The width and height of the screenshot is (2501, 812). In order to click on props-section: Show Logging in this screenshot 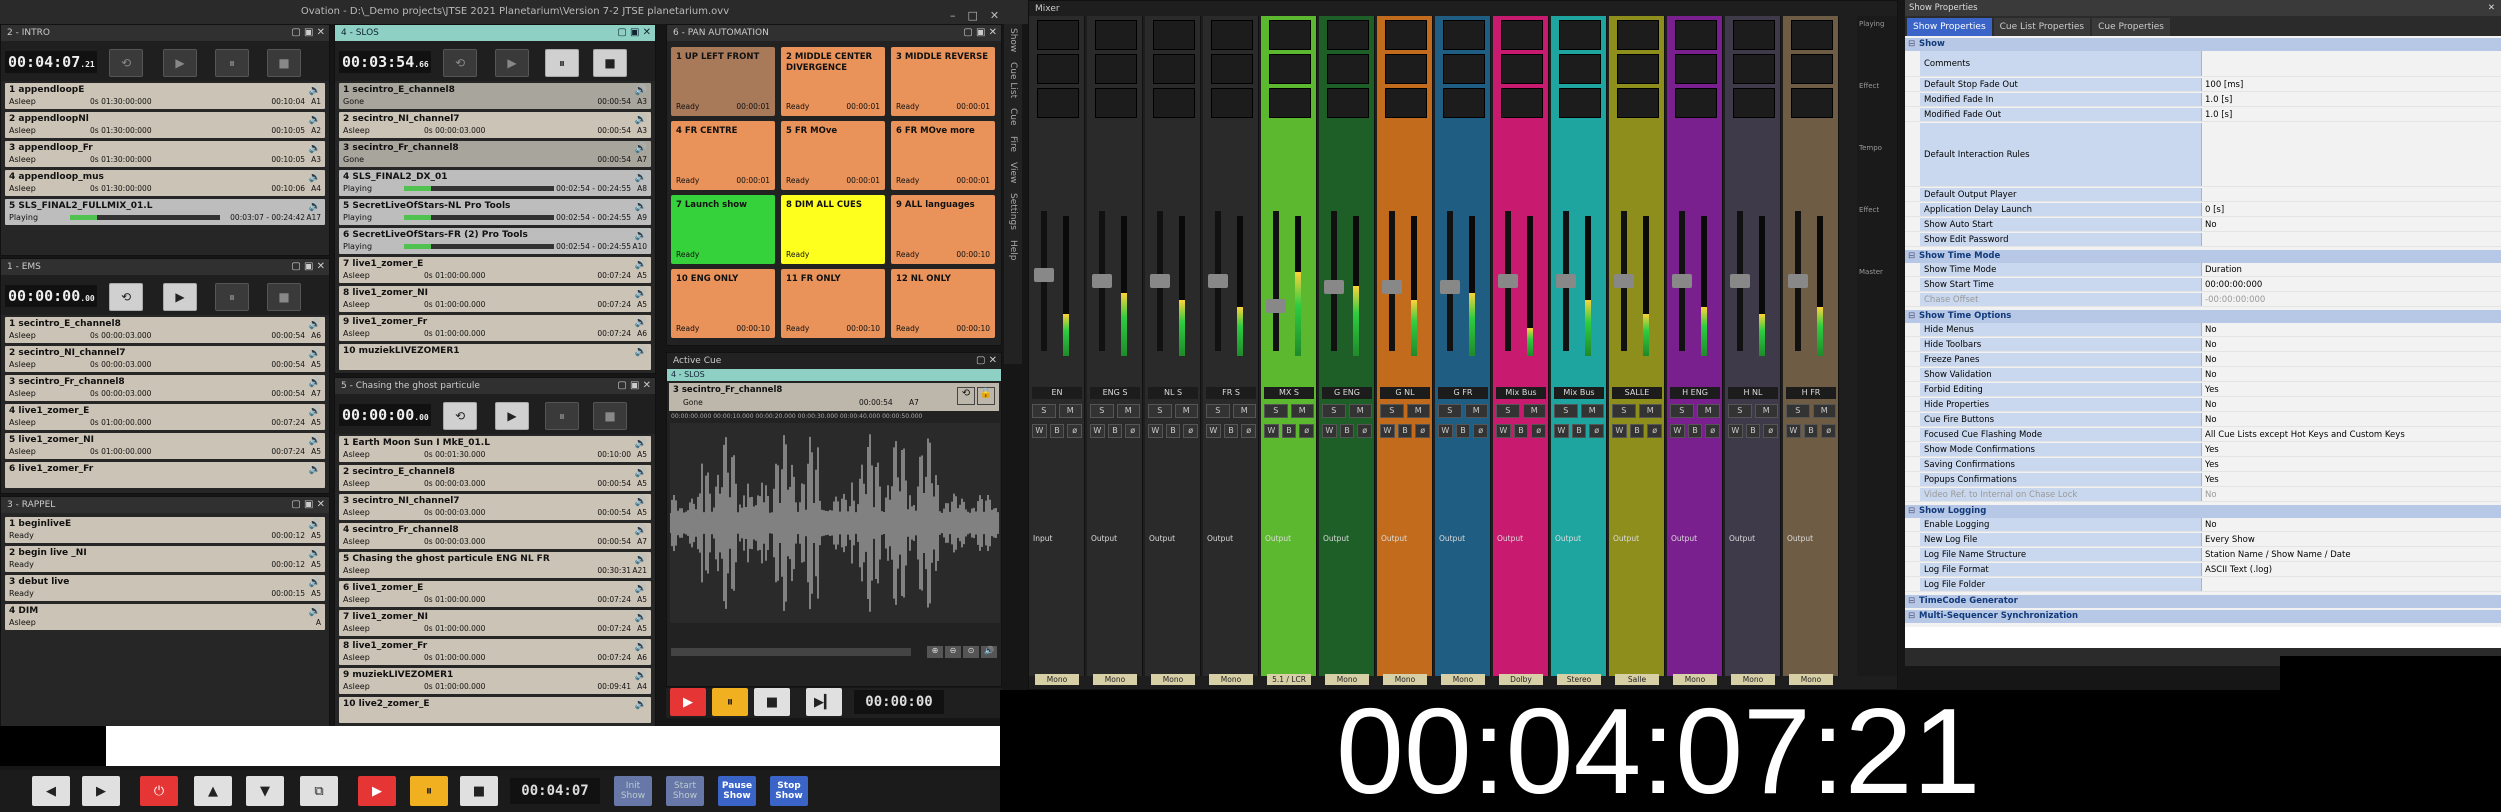, I will do `click(2203, 511)`.